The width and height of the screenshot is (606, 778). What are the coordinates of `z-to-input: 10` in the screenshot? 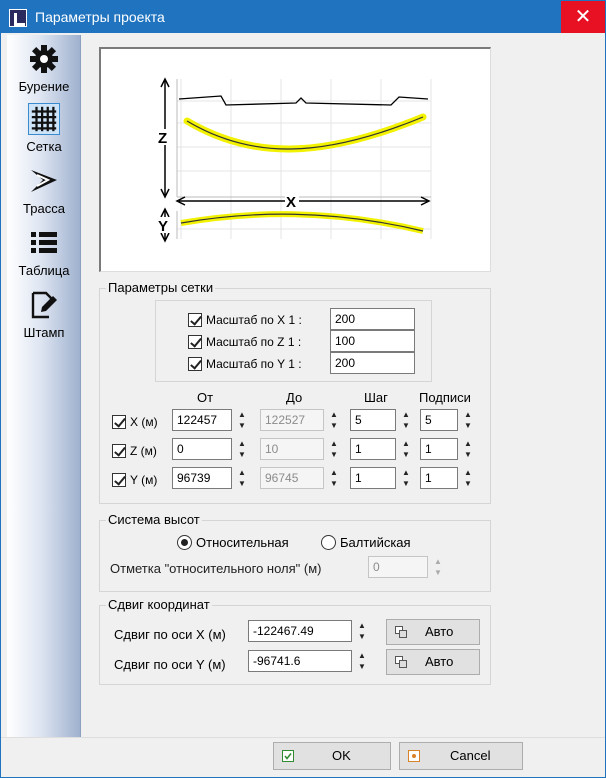 It's located at (292, 449).